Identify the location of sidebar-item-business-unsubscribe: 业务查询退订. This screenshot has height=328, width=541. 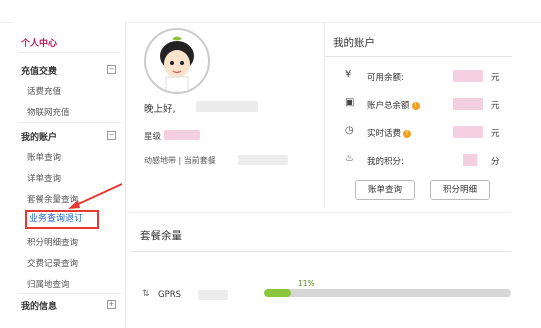
(62, 219).